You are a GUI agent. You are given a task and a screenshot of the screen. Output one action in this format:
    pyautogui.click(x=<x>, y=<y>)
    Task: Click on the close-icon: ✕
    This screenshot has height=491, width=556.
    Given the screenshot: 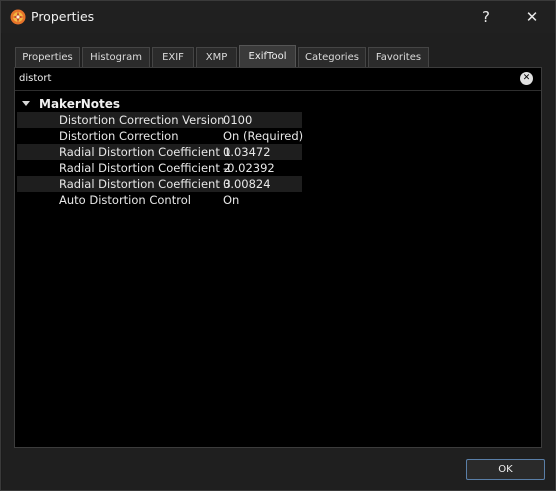 What is the action you would take?
    pyautogui.click(x=532, y=17)
    